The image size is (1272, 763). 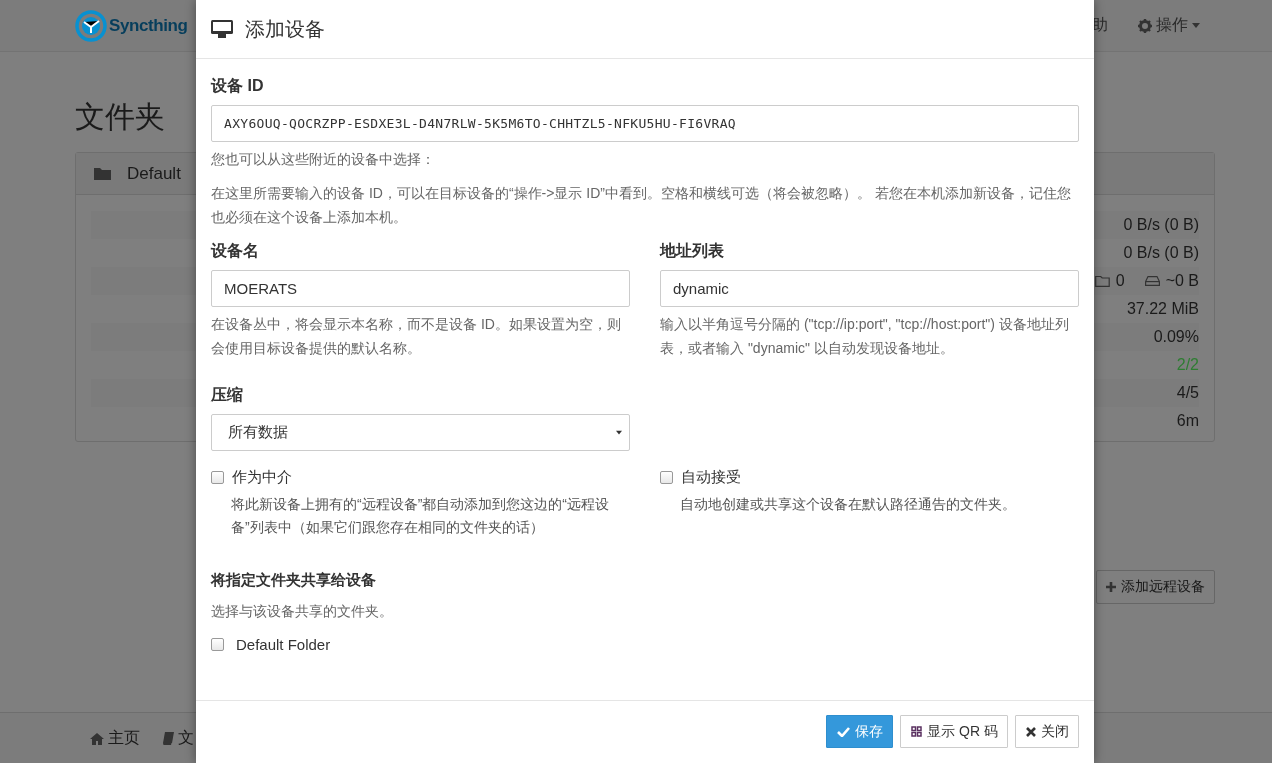 I want to click on field-label: 设备名, so click(x=235, y=251).